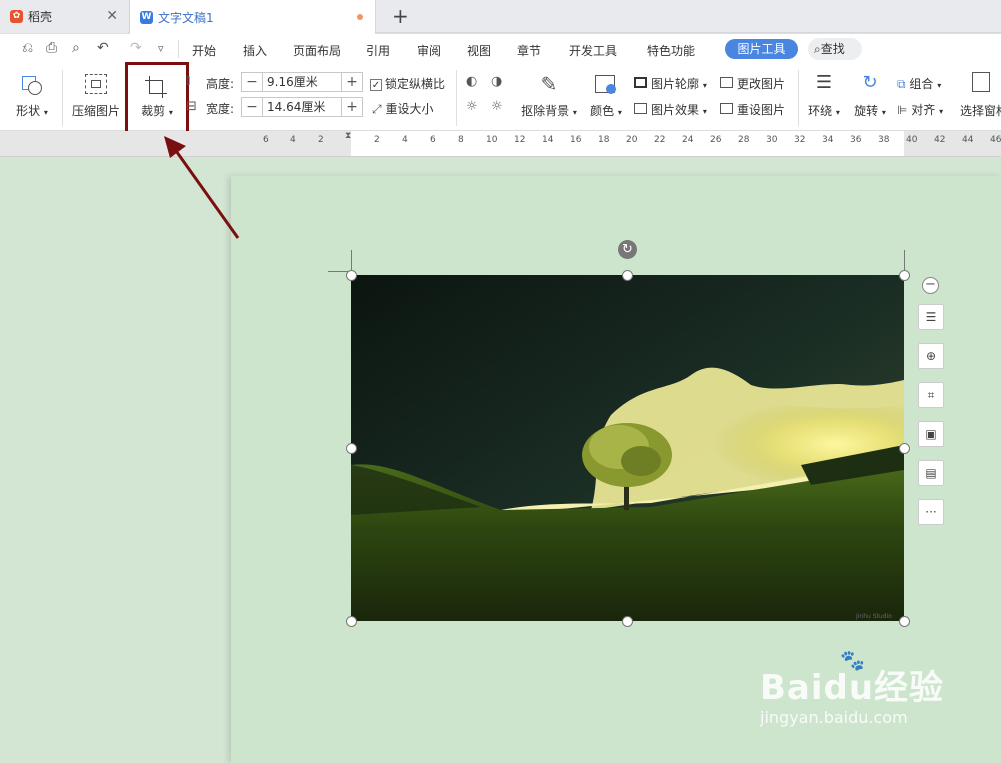  I want to click on new-tab-button: +, so click(400, 16).